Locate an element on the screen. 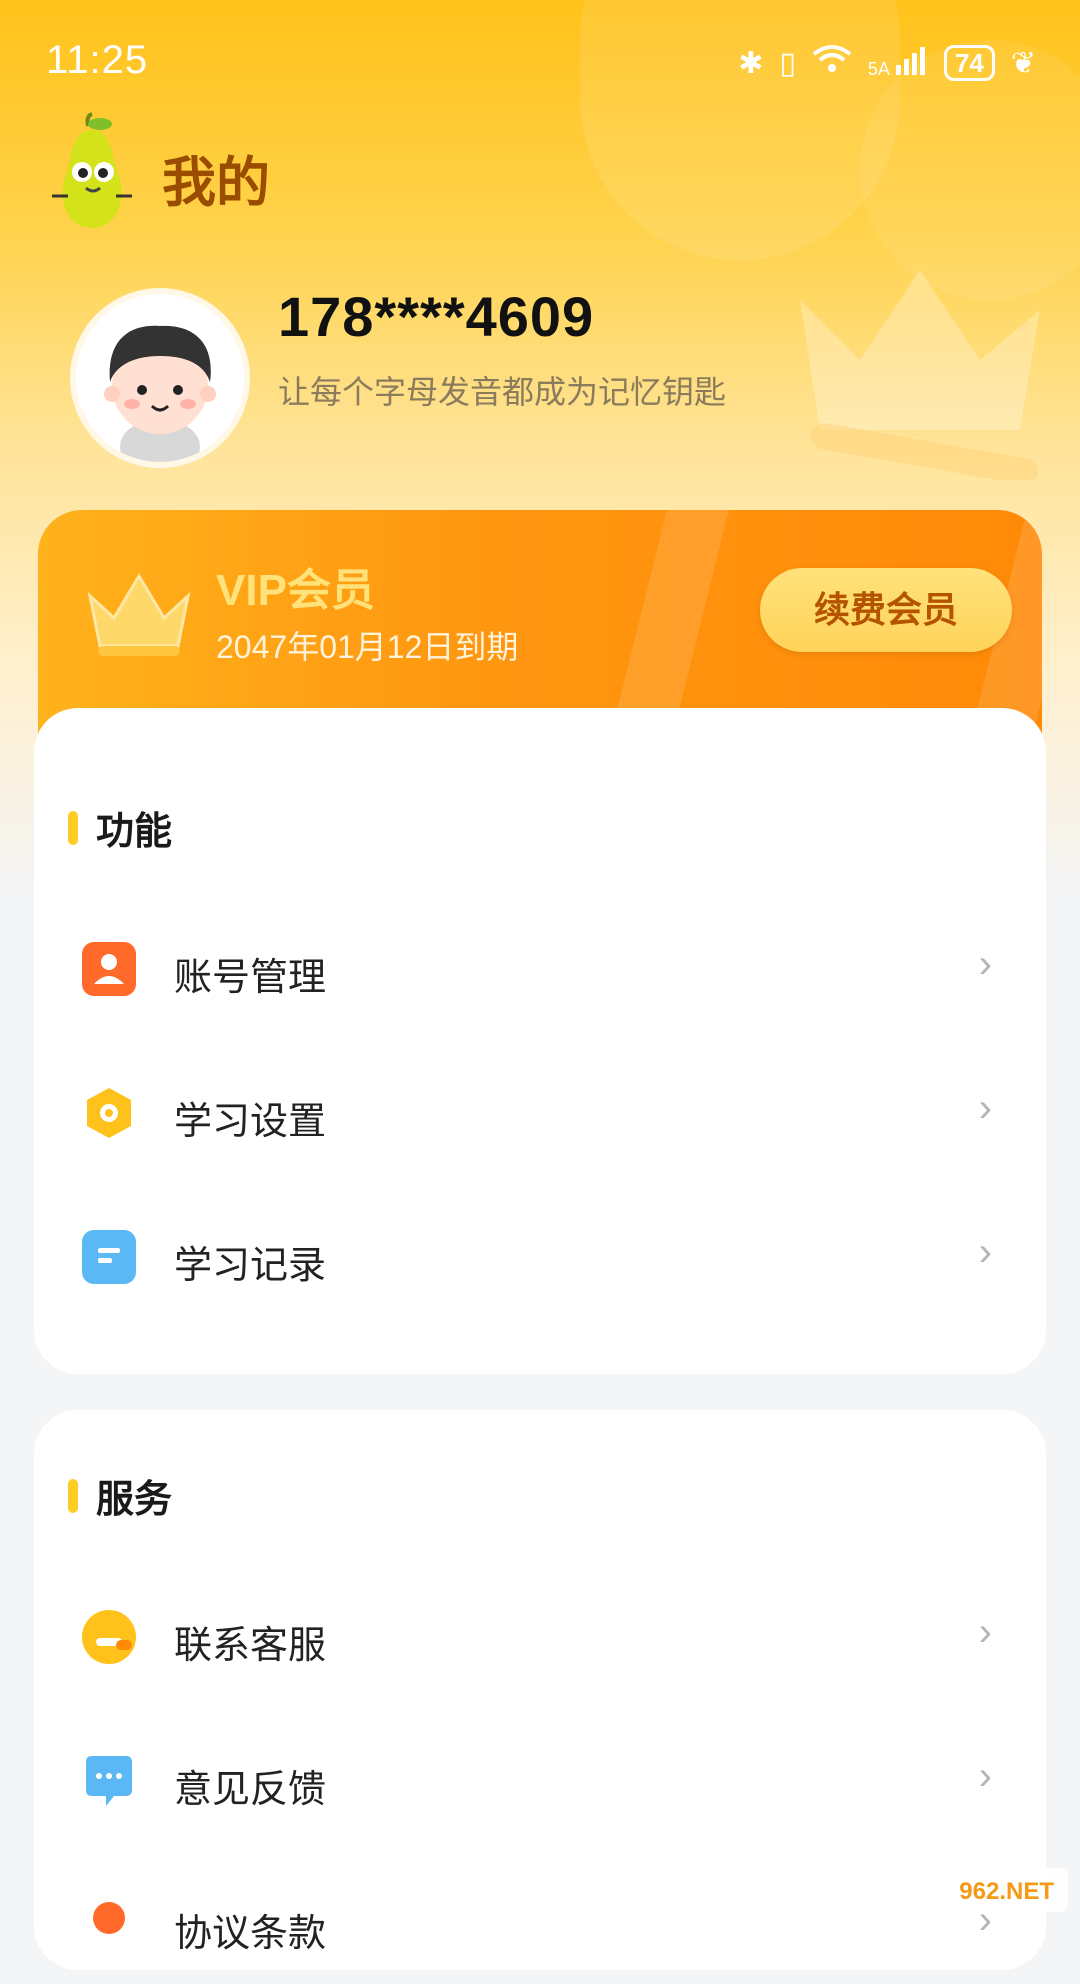 The image size is (1080, 1984). wifi-icon is located at coordinates (832, 63).